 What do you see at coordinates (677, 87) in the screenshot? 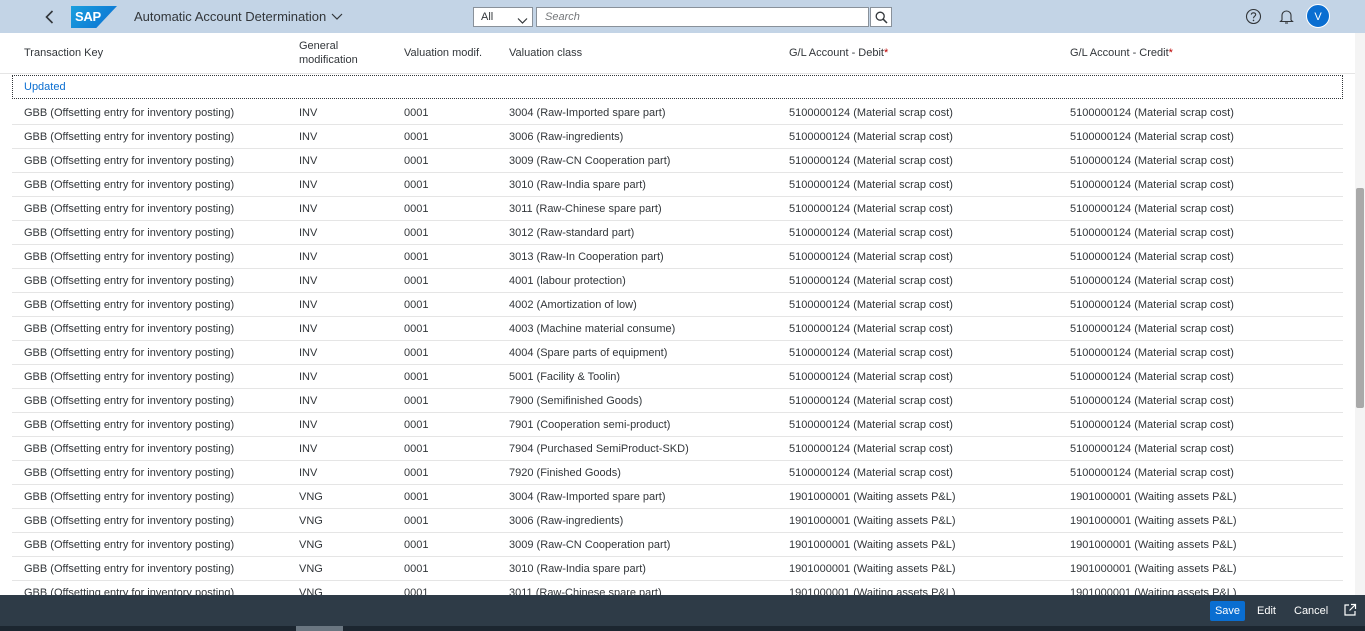
I see `group-header-updated: Updated` at bounding box center [677, 87].